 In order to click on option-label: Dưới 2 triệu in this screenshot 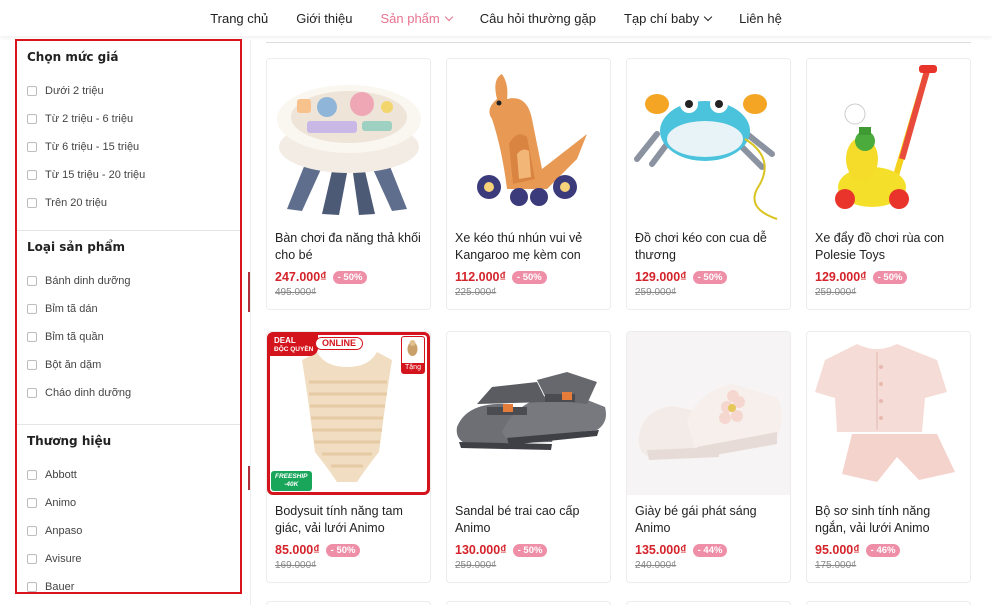, I will do `click(74, 91)`.